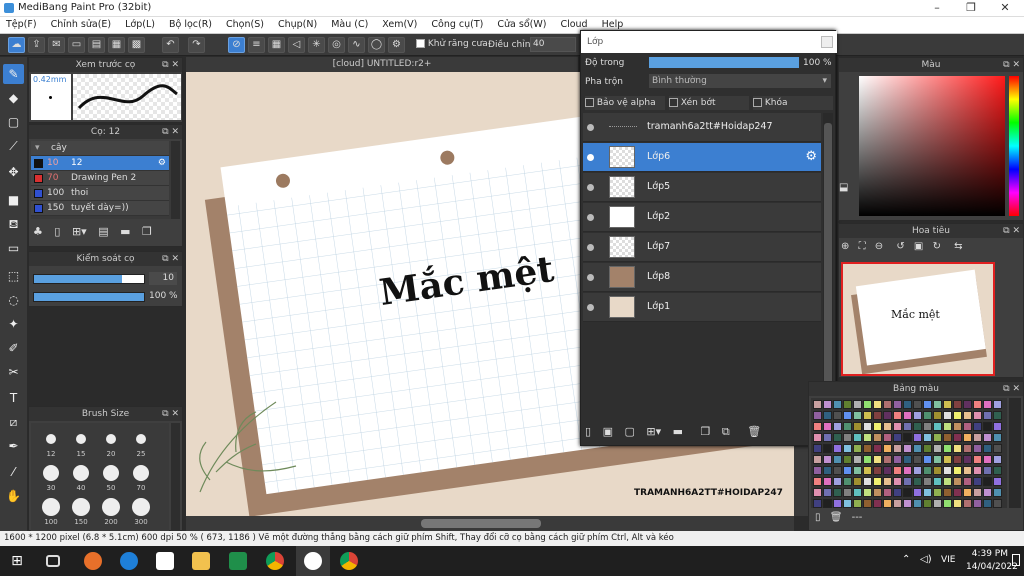 This screenshot has height=576, width=1024. What do you see at coordinates (589, 102) in the screenshot?
I see `protect-alpha-checkbox` at bounding box center [589, 102].